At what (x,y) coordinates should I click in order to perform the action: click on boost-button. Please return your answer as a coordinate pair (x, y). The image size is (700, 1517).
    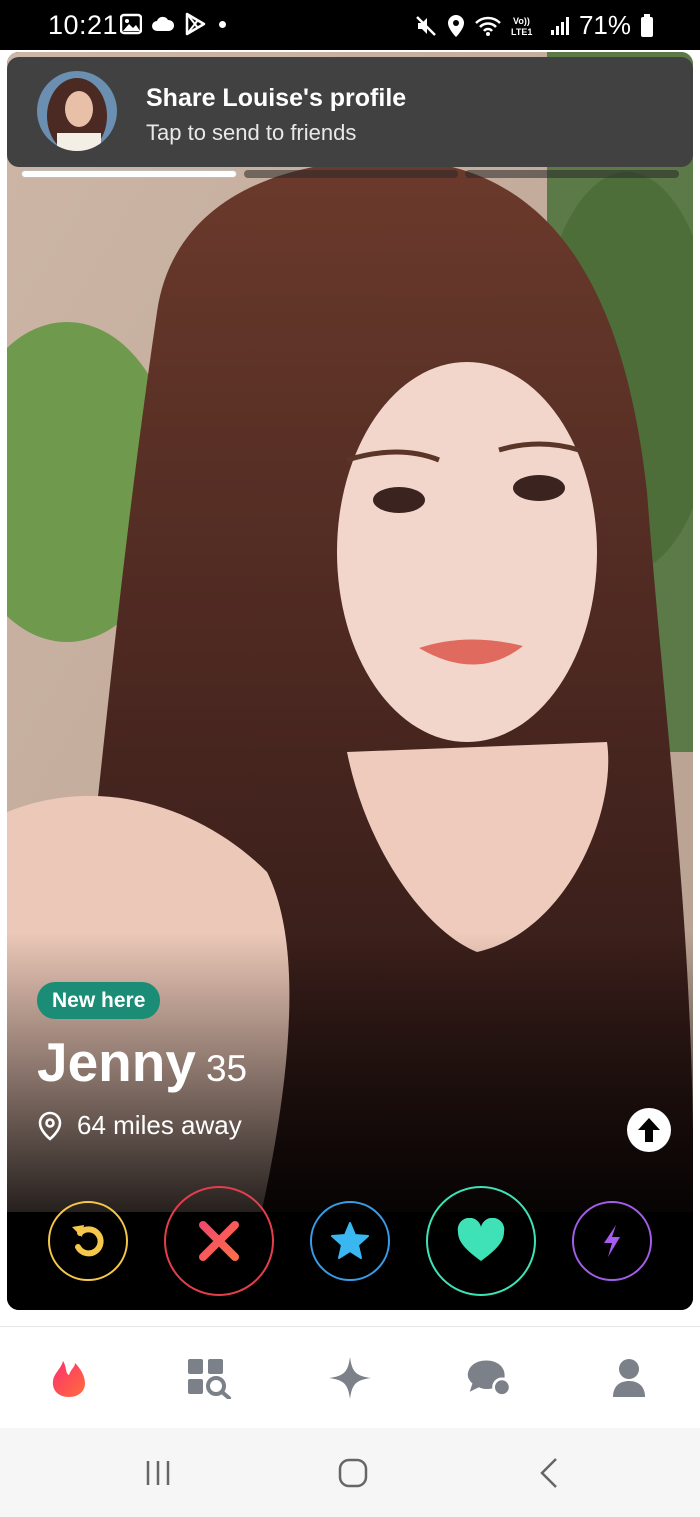
    Looking at the image, I should click on (612, 1241).